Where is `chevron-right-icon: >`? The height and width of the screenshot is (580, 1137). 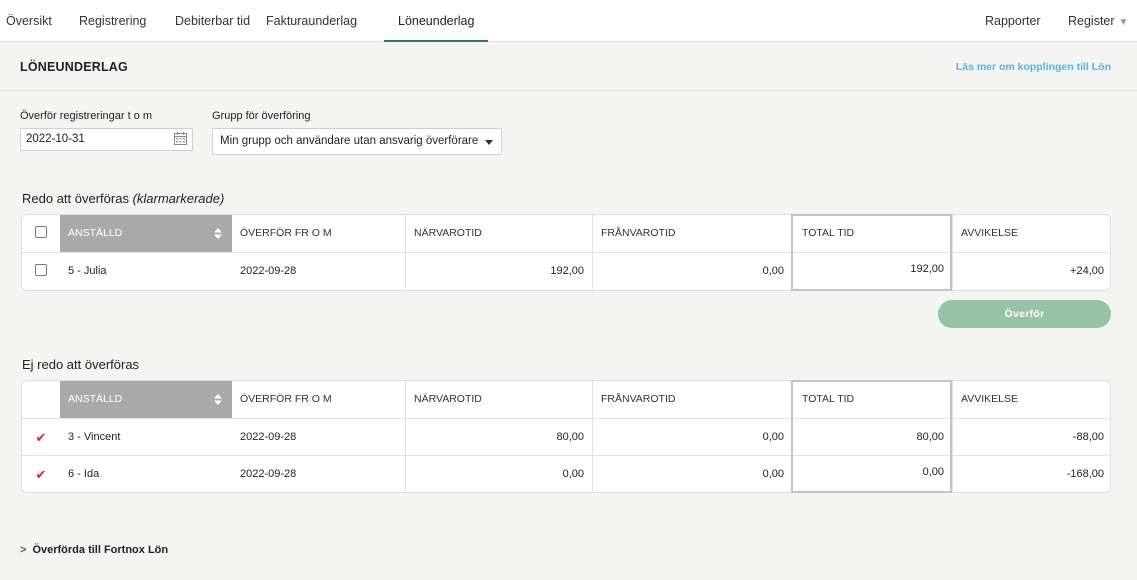 chevron-right-icon: > is located at coordinates (23, 550).